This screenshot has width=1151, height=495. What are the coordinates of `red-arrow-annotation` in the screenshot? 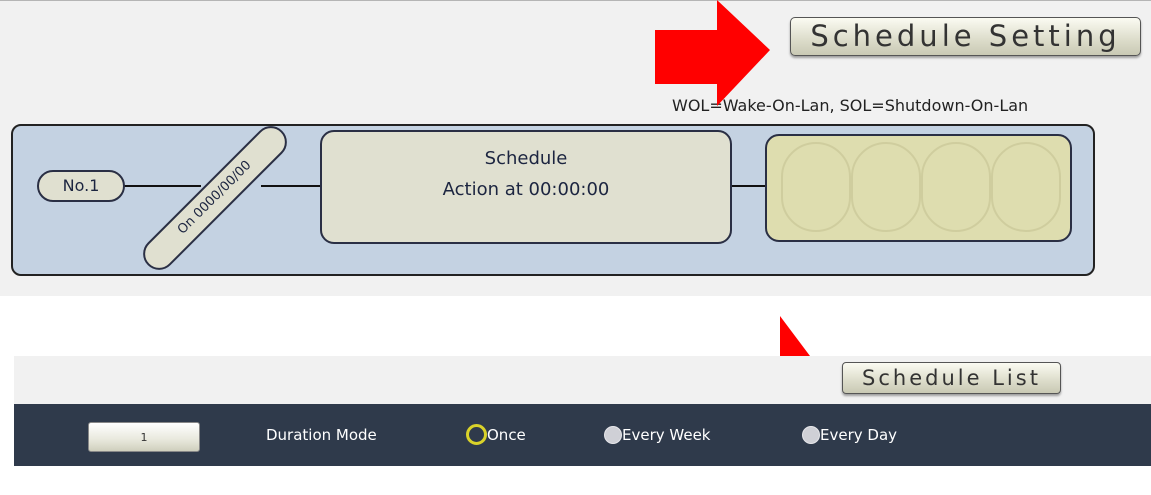 It's located at (712, 53).